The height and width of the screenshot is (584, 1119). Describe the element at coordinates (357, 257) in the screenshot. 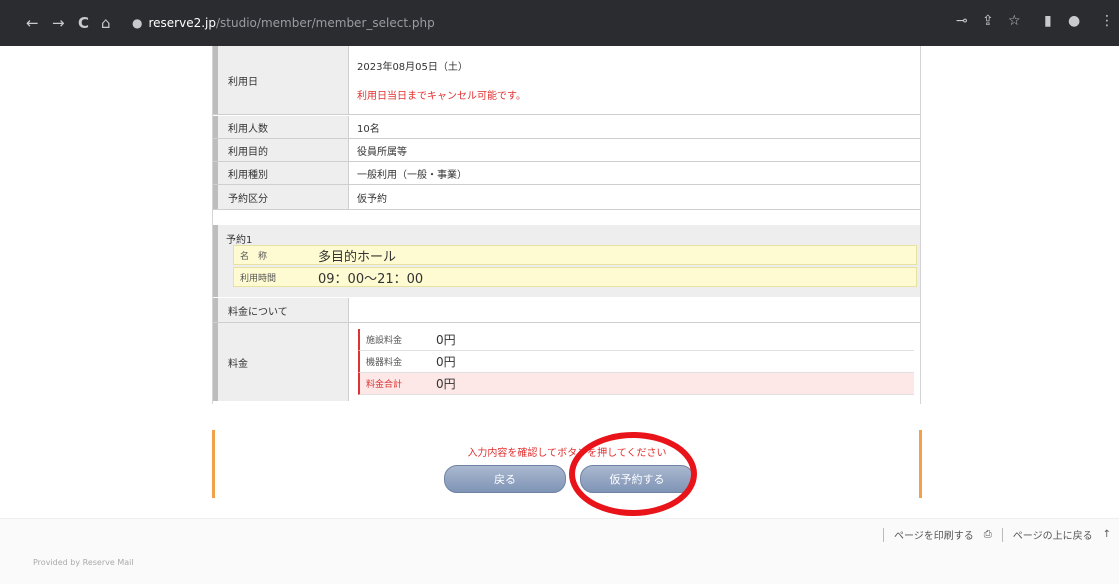

I see `name-value: 多目的ホール` at that location.